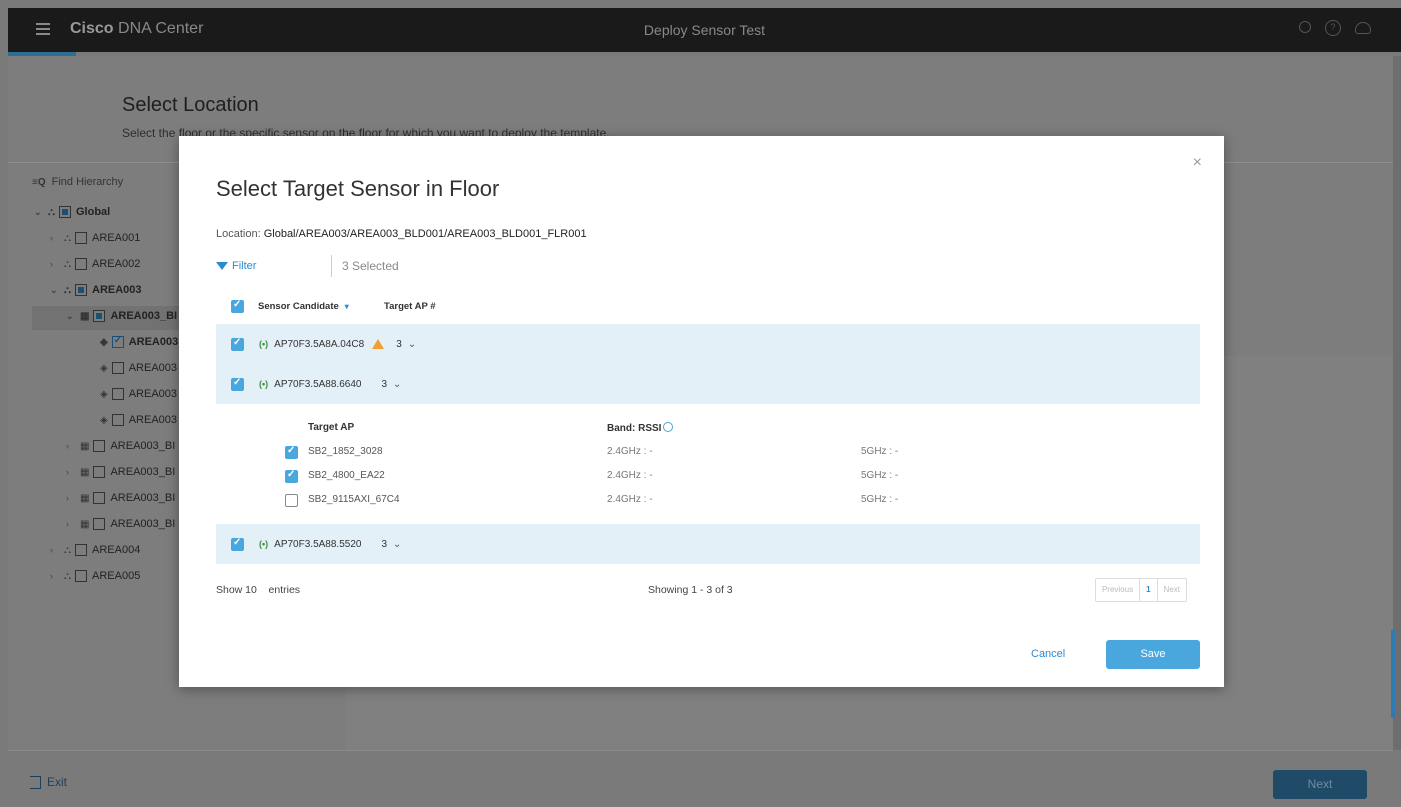 The height and width of the screenshot is (807, 1401). Describe the element at coordinates (668, 427) in the screenshot. I see `info-icon` at that location.